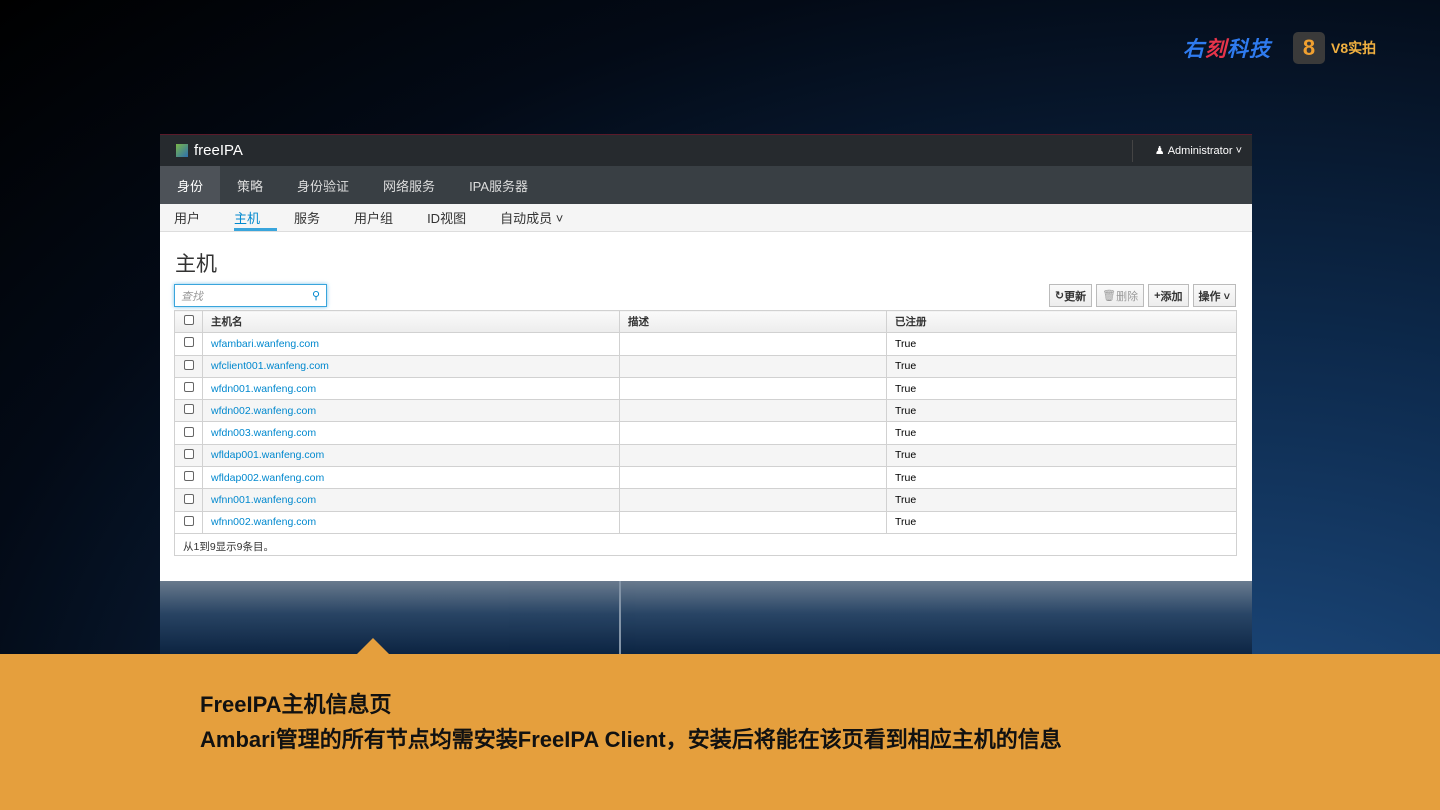 The height and width of the screenshot is (810, 1440). Describe the element at coordinates (705, 544) in the screenshot. I see `table-footer: 从1到9显示9条目。` at that location.